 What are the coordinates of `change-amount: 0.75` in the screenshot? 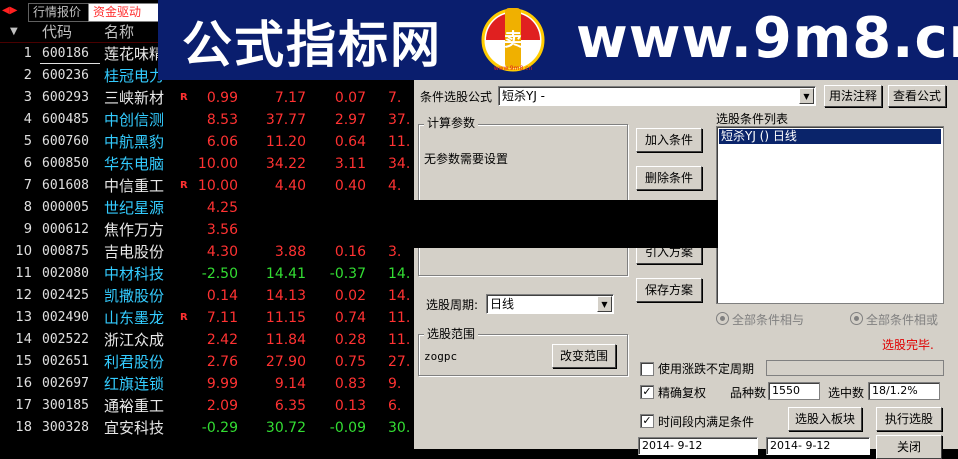 It's located at (350, 362).